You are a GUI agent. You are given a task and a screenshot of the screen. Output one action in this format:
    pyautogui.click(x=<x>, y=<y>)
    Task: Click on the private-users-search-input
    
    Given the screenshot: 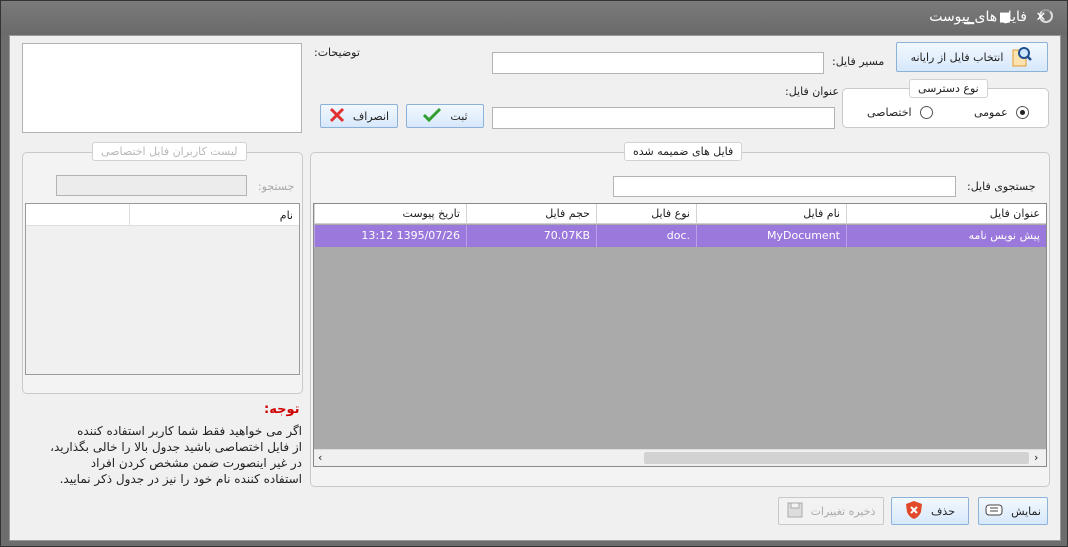 What is the action you would take?
    pyautogui.click(x=151, y=185)
    